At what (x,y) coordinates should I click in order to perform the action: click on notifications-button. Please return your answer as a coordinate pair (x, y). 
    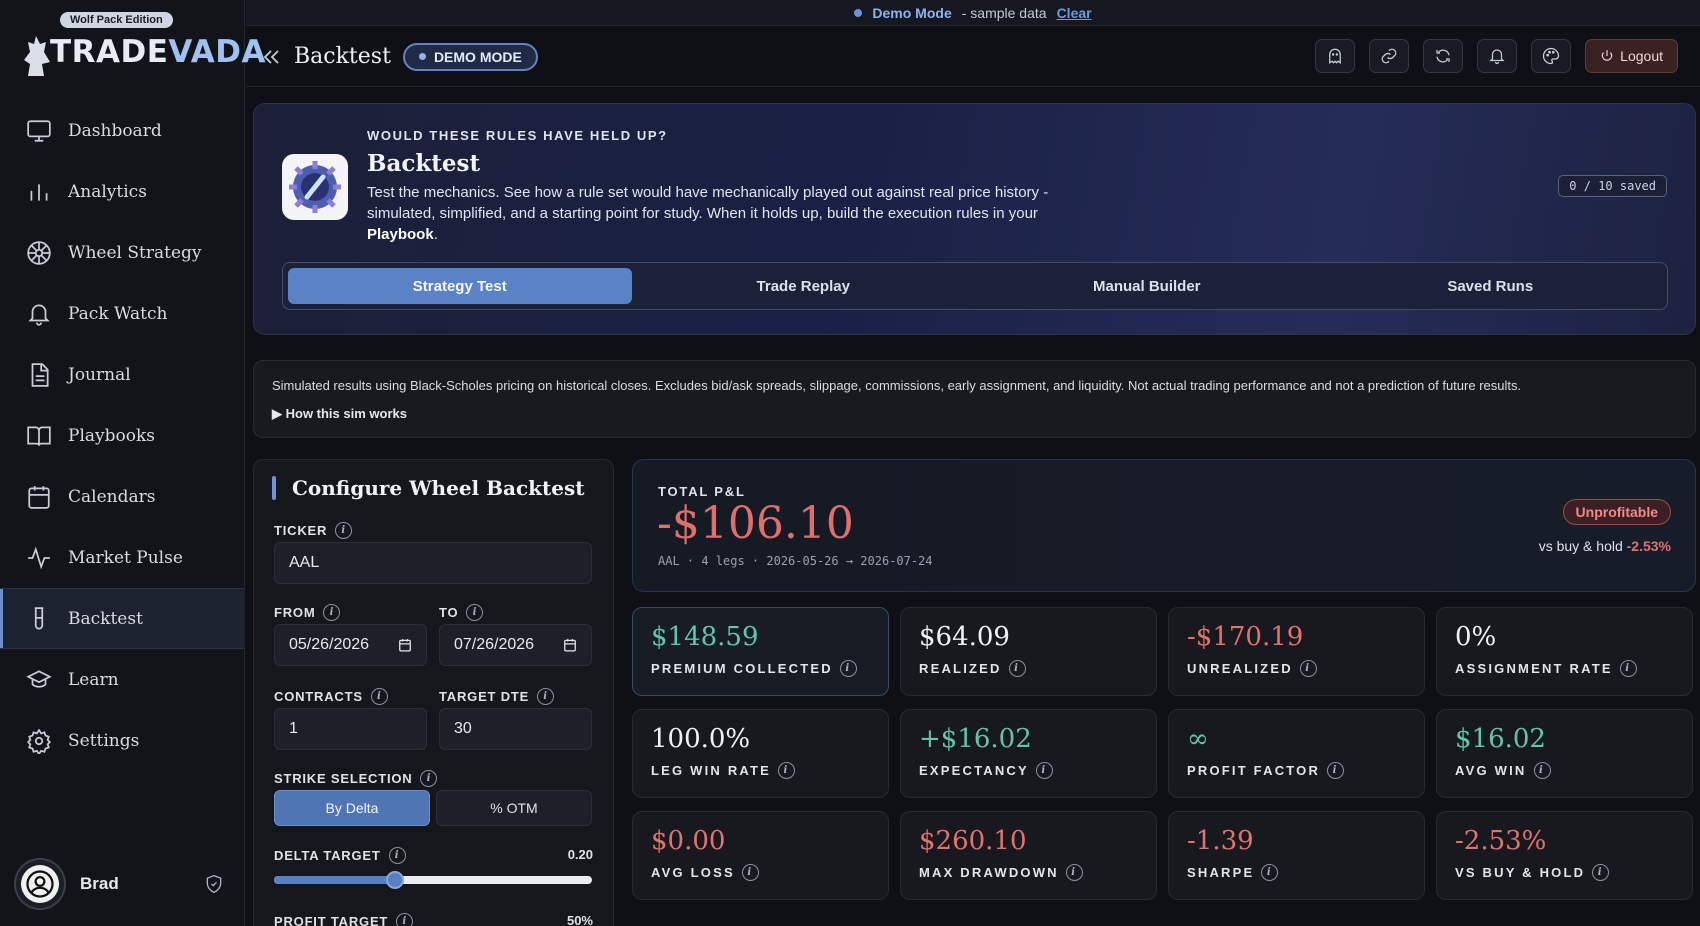
    Looking at the image, I should click on (1497, 56).